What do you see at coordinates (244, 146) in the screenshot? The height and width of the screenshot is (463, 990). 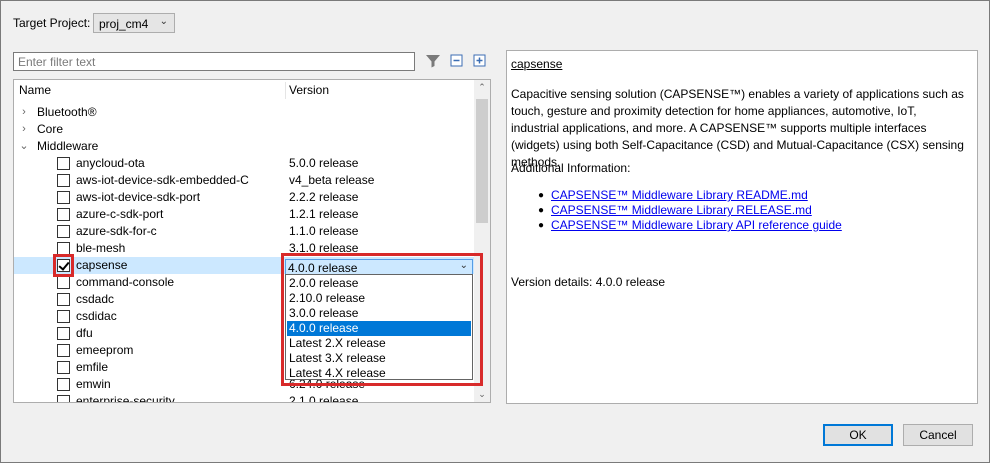 I see `tree-category-middleware: ⌄ Middleware` at bounding box center [244, 146].